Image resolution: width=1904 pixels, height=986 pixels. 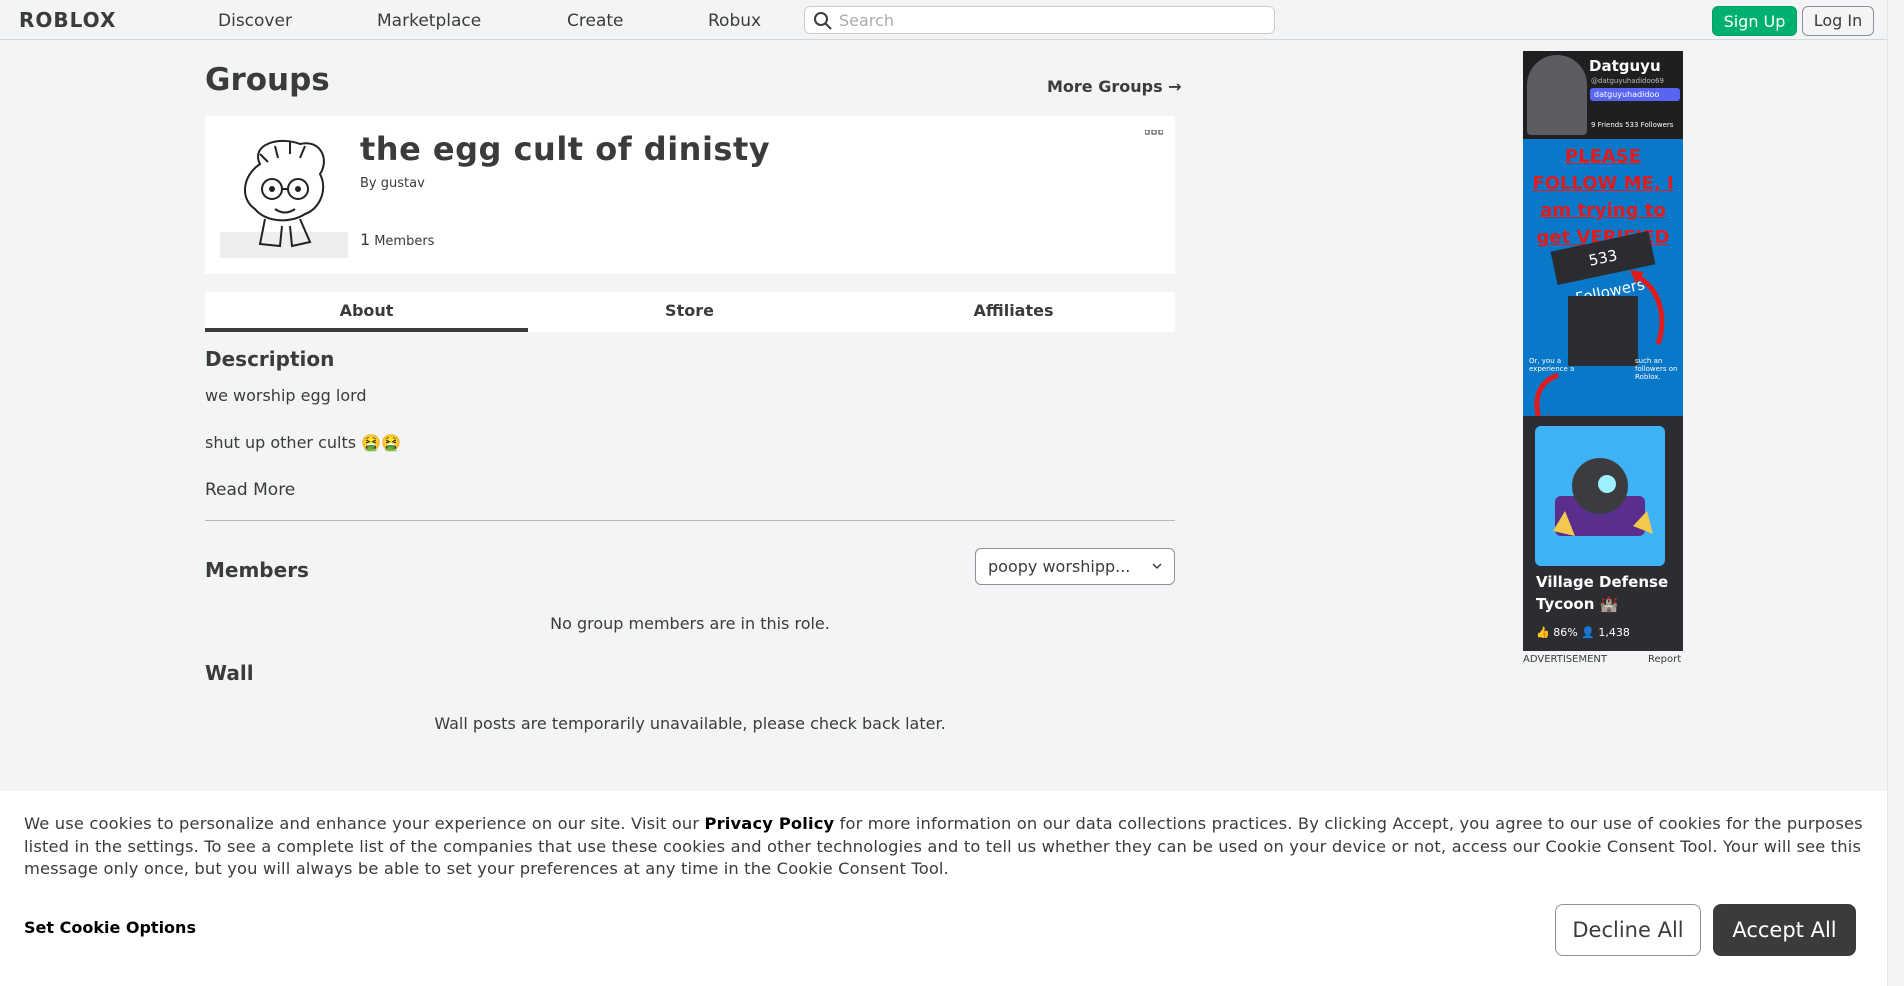 I want to click on tab-affiliates: Affiliates, so click(x=1013, y=312).